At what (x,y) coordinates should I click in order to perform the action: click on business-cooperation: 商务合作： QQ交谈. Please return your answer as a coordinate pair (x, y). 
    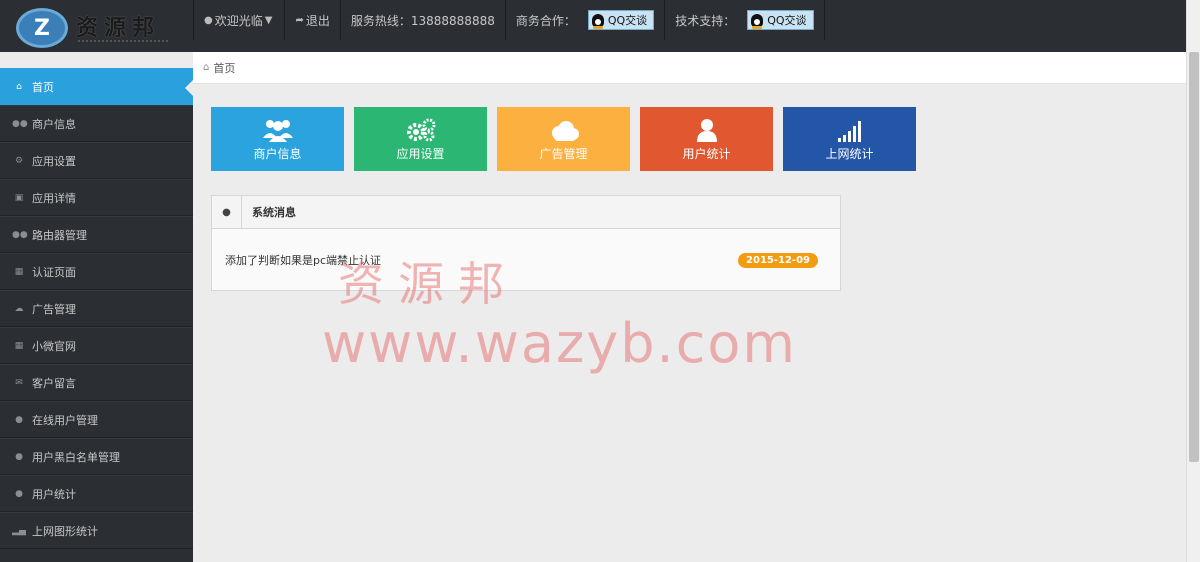
    Looking at the image, I should click on (584, 20).